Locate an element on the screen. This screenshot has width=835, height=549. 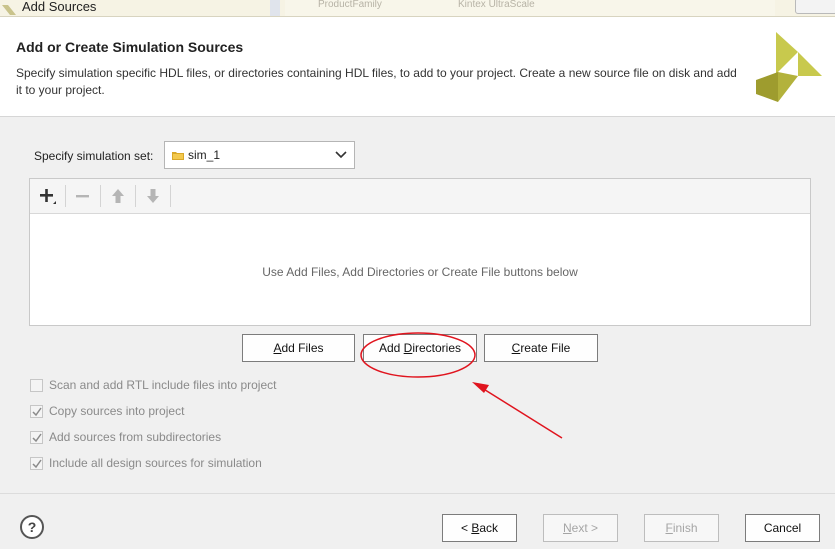
button-label: irectories is located at coordinates (437, 348).